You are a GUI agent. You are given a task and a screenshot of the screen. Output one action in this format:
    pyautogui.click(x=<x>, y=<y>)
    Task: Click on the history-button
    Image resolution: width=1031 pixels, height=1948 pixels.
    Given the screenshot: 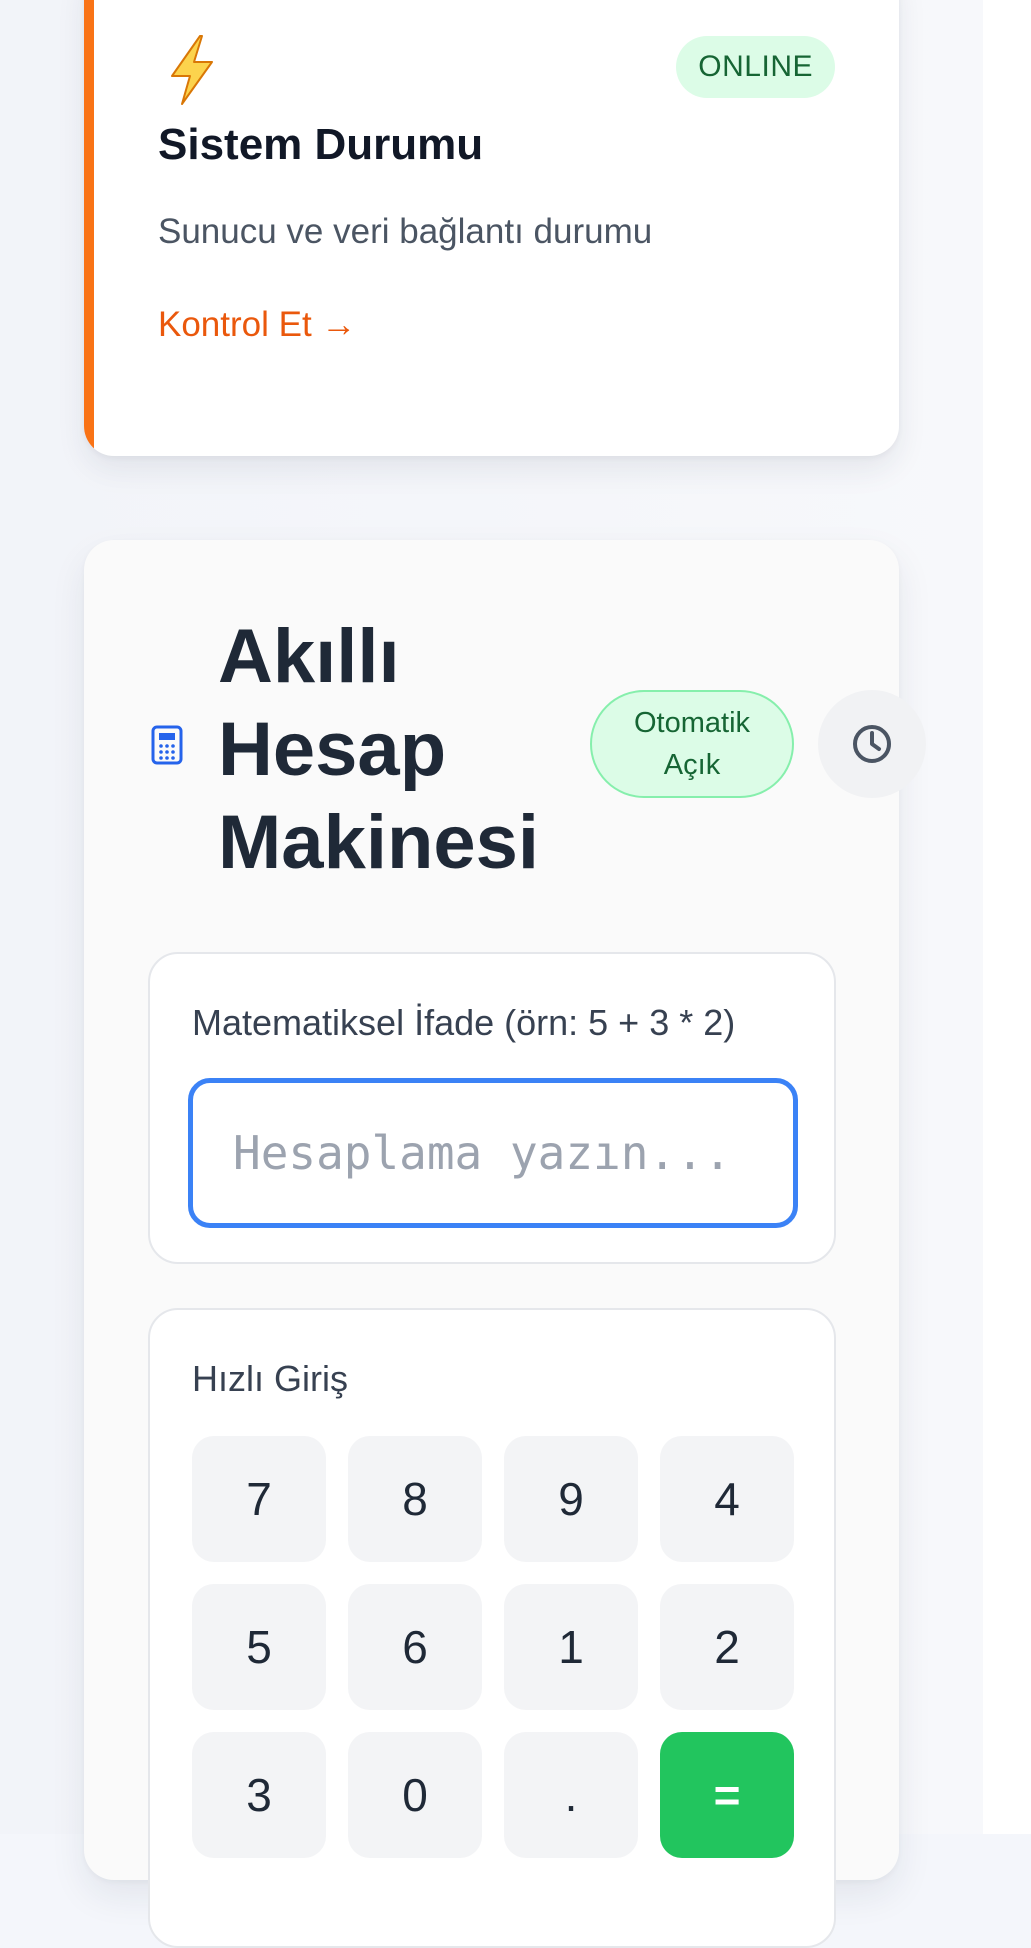 What is the action you would take?
    pyautogui.click(x=872, y=744)
    